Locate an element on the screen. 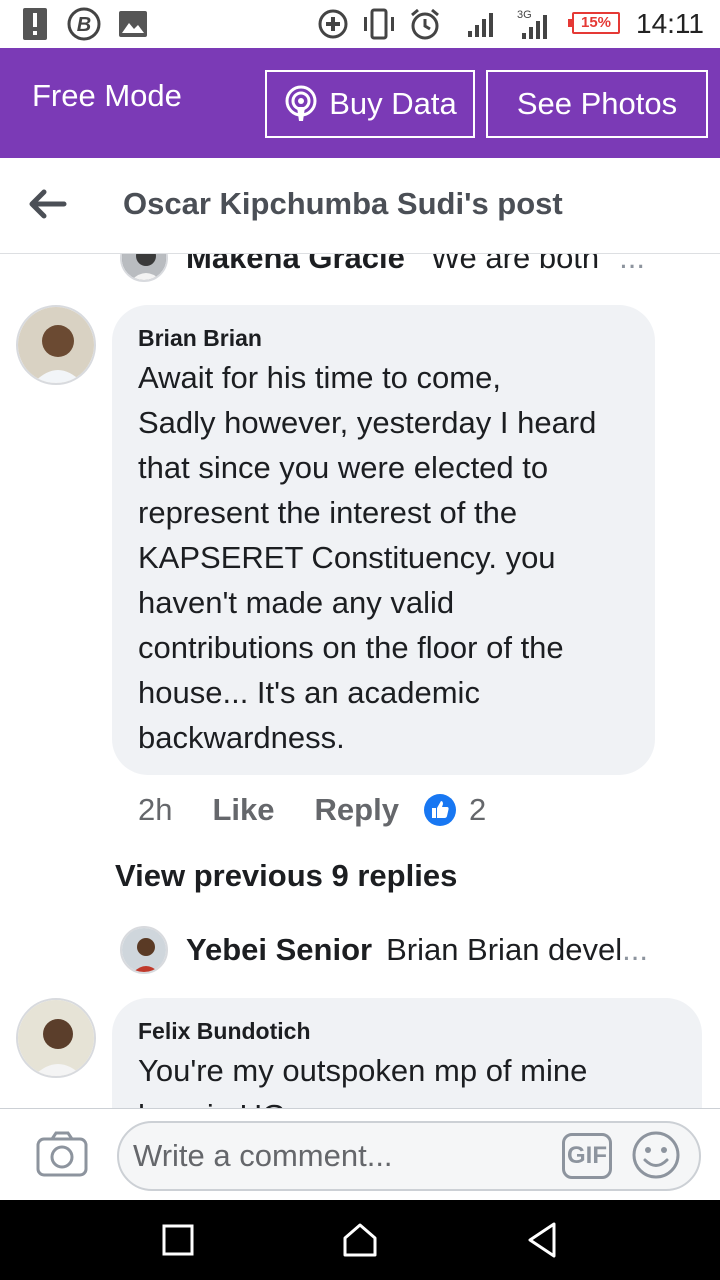  comment-author: Brian Brian is located at coordinates (200, 338).